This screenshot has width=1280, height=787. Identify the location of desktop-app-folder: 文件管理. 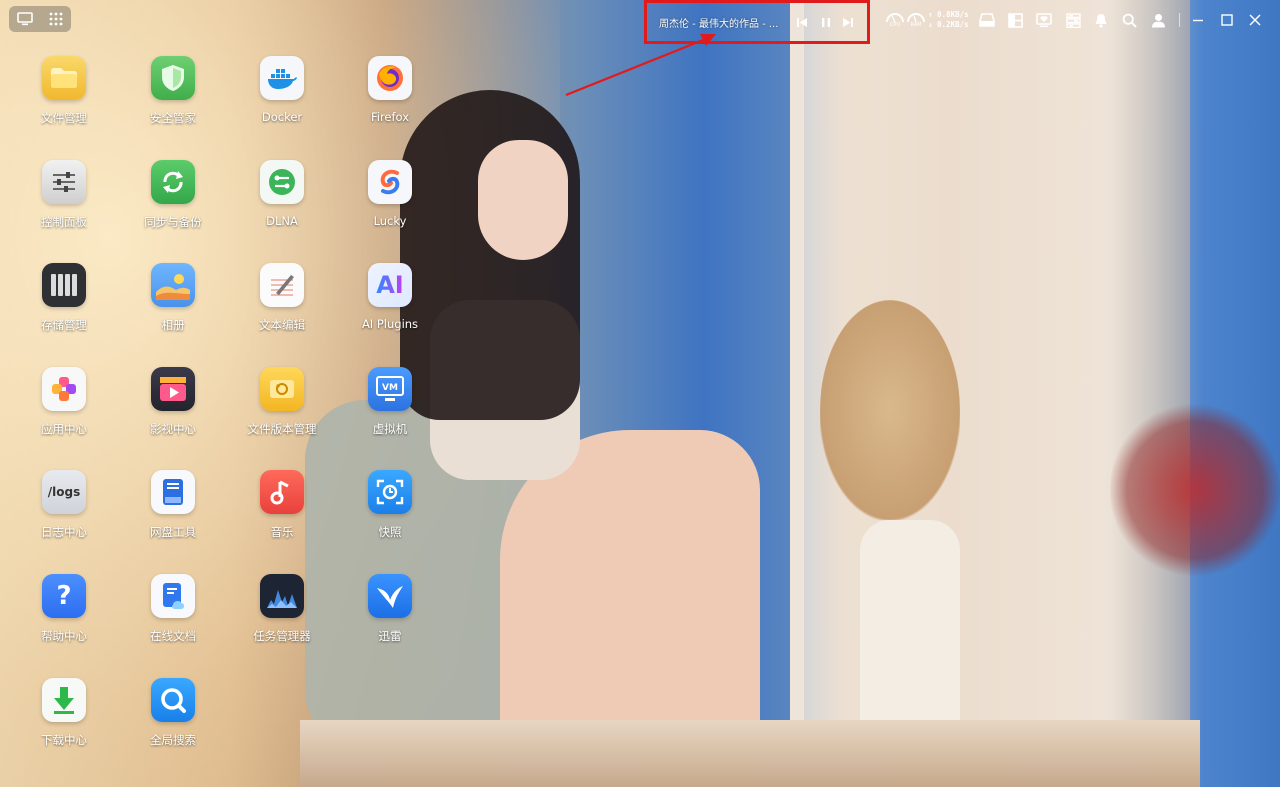
(64, 91).